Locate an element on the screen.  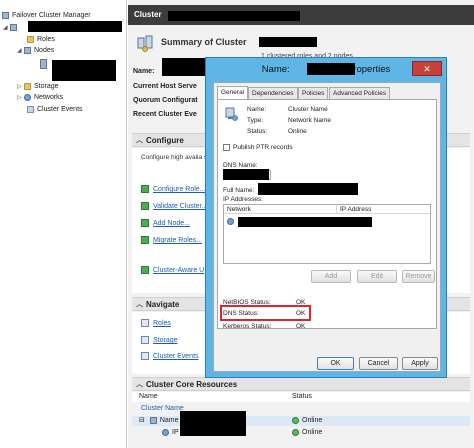
checkbox-icon is located at coordinates (226, 147).